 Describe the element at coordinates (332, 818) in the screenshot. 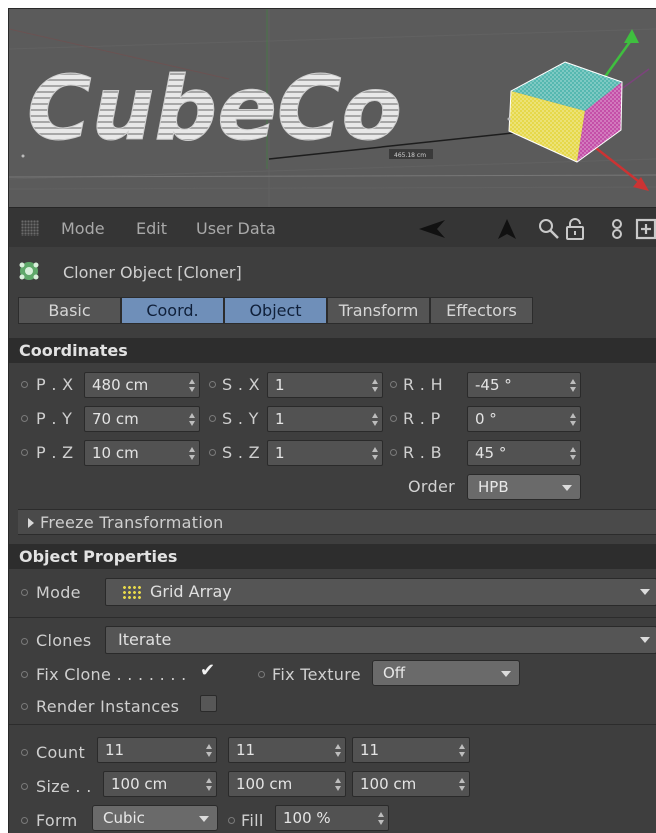

I see `fill-field: 100 %` at that location.